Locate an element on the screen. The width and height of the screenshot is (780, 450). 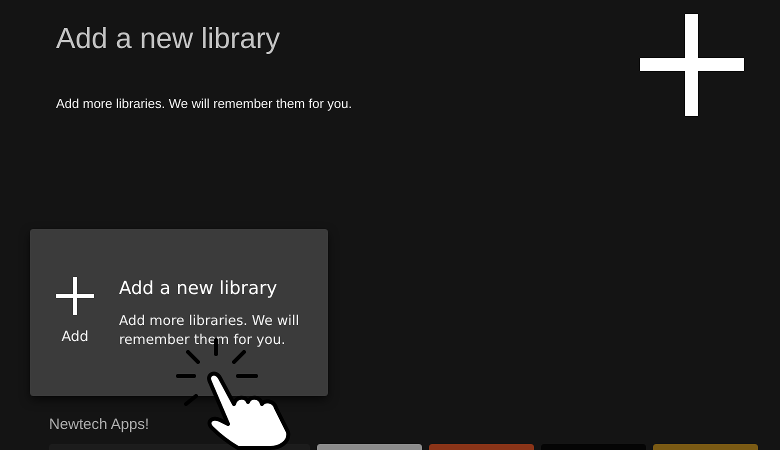
add-label: Add is located at coordinates (75, 337).